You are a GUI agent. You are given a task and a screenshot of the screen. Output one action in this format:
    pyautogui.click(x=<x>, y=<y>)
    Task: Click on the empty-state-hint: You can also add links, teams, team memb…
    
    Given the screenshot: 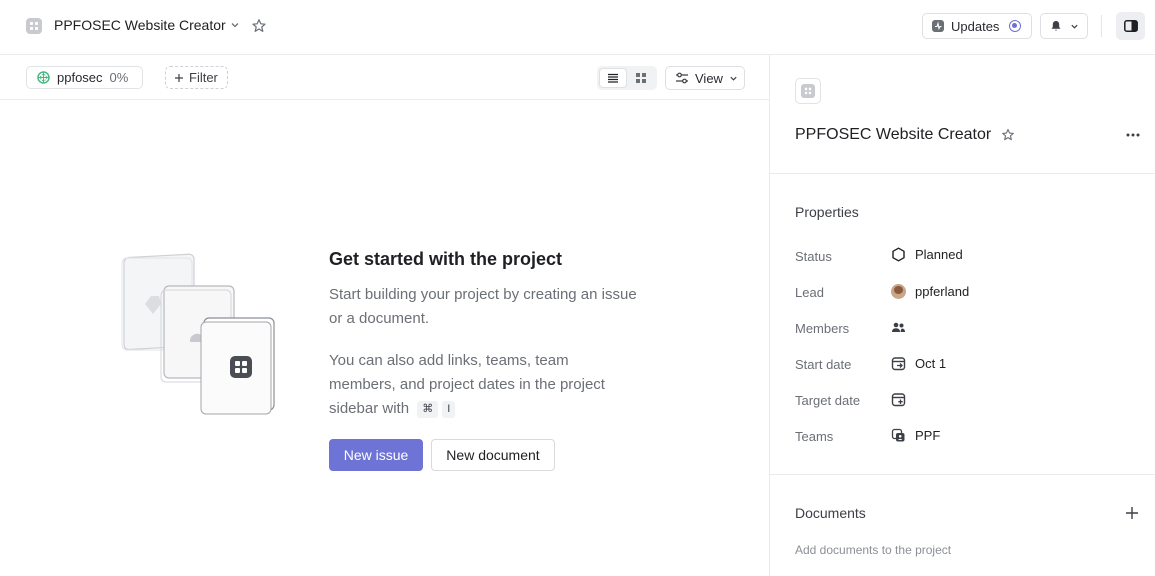 What is the action you would take?
    pyautogui.click(x=484, y=385)
    